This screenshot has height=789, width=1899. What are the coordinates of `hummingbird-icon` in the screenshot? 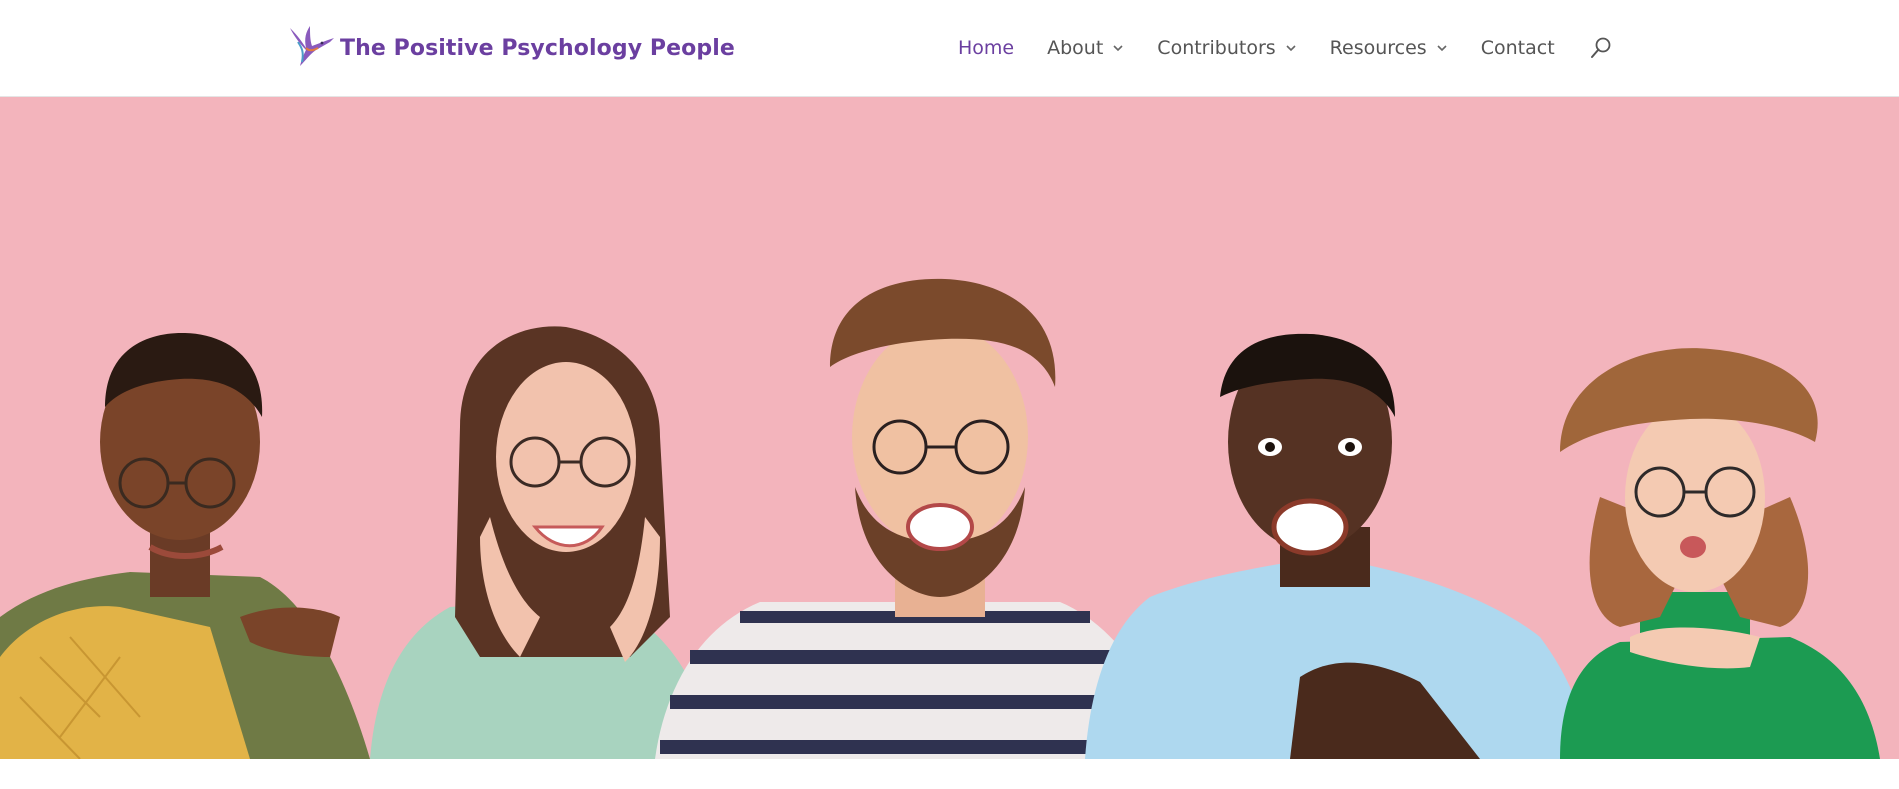 It's located at (310, 48).